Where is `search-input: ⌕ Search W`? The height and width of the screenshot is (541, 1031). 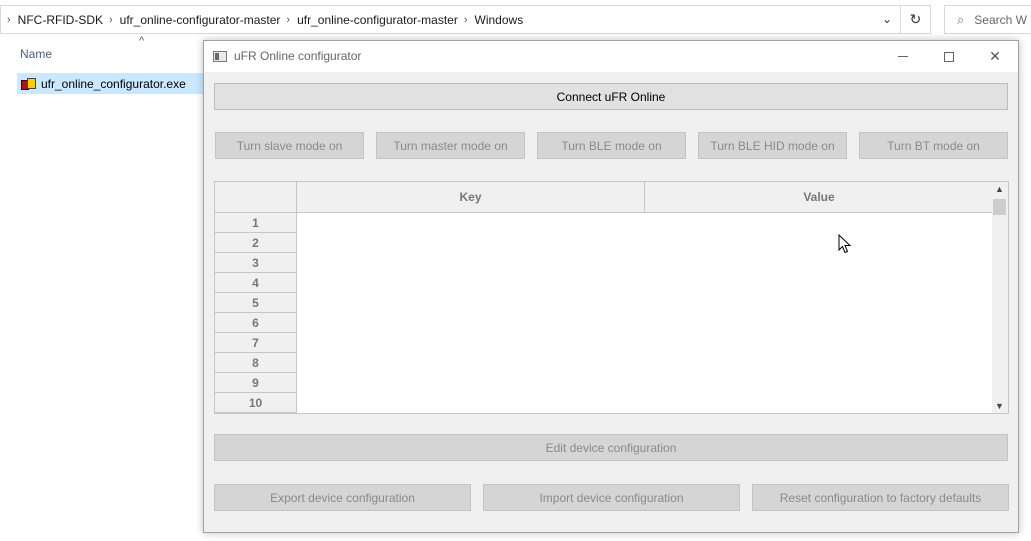 search-input: ⌕ Search W is located at coordinates (987, 19).